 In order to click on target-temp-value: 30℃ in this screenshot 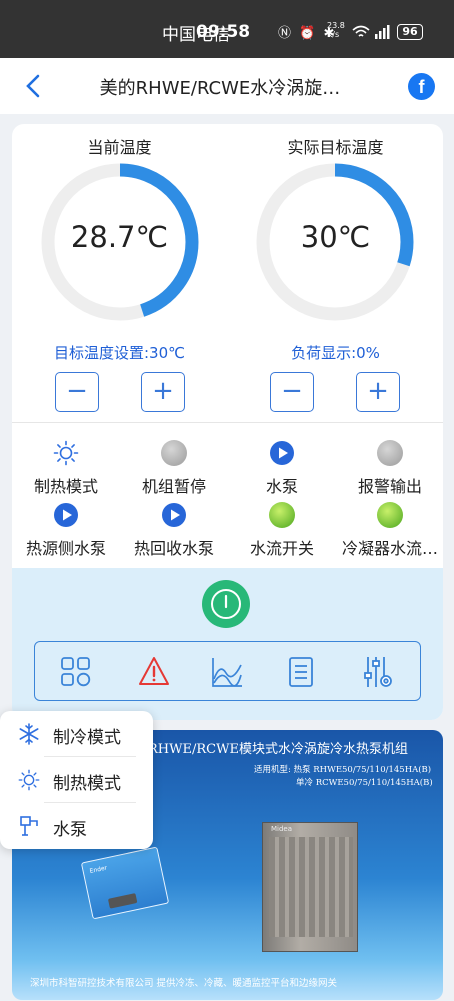, I will do `click(335, 237)`.